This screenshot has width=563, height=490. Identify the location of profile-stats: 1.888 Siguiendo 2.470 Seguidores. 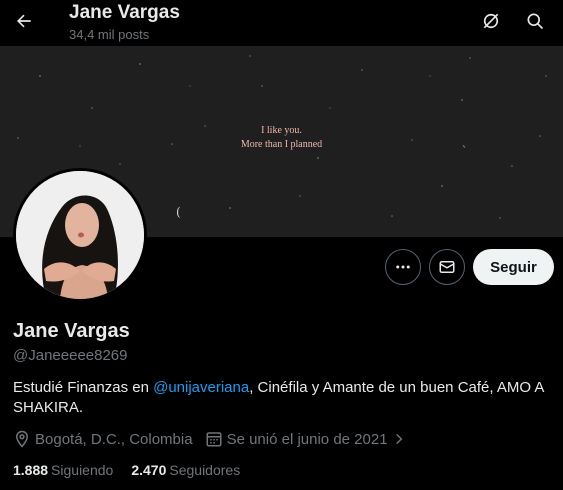
(135, 470).